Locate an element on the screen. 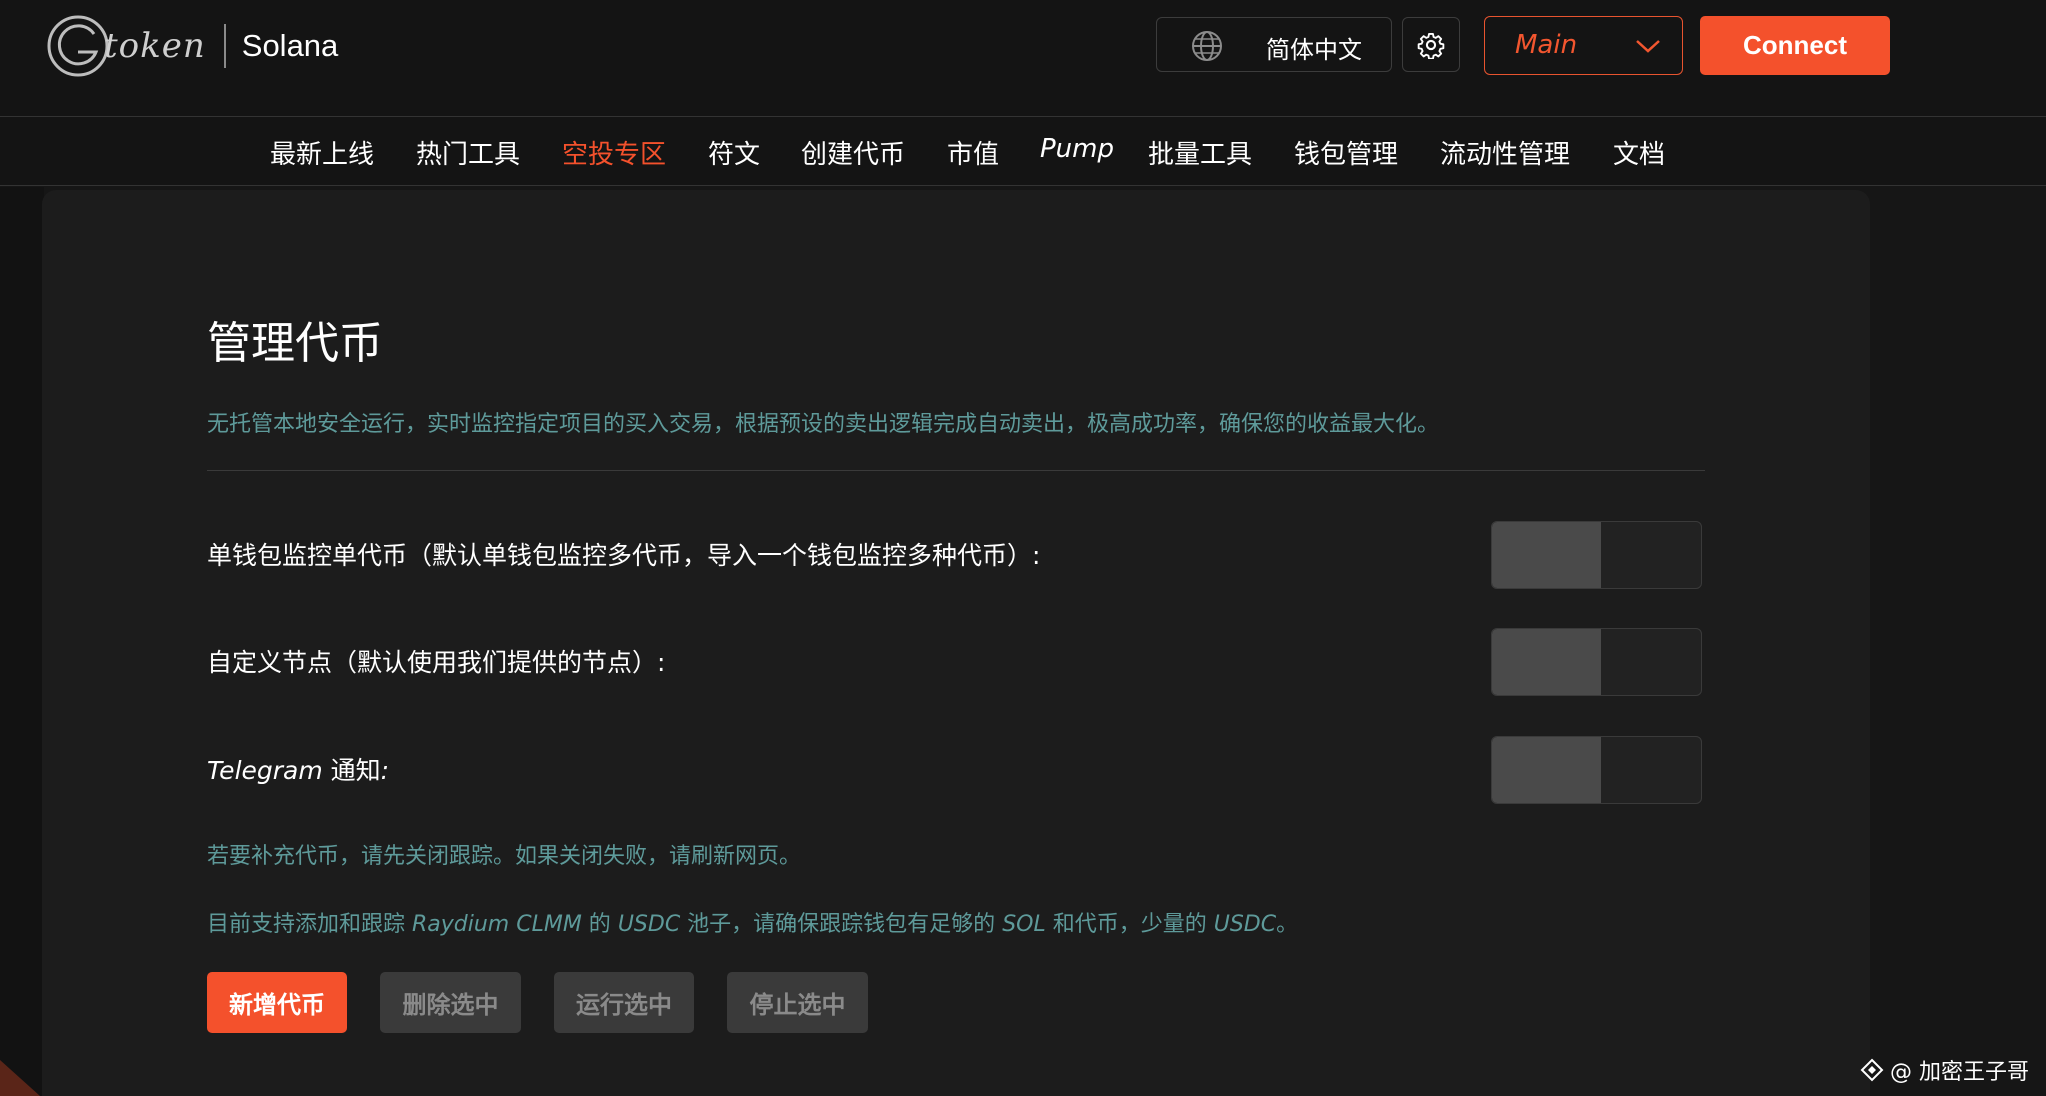 Image resolution: width=2046 pixels, height=1096 pixels. language-selector: 简体中文 is located at coordinates (1274, 44).